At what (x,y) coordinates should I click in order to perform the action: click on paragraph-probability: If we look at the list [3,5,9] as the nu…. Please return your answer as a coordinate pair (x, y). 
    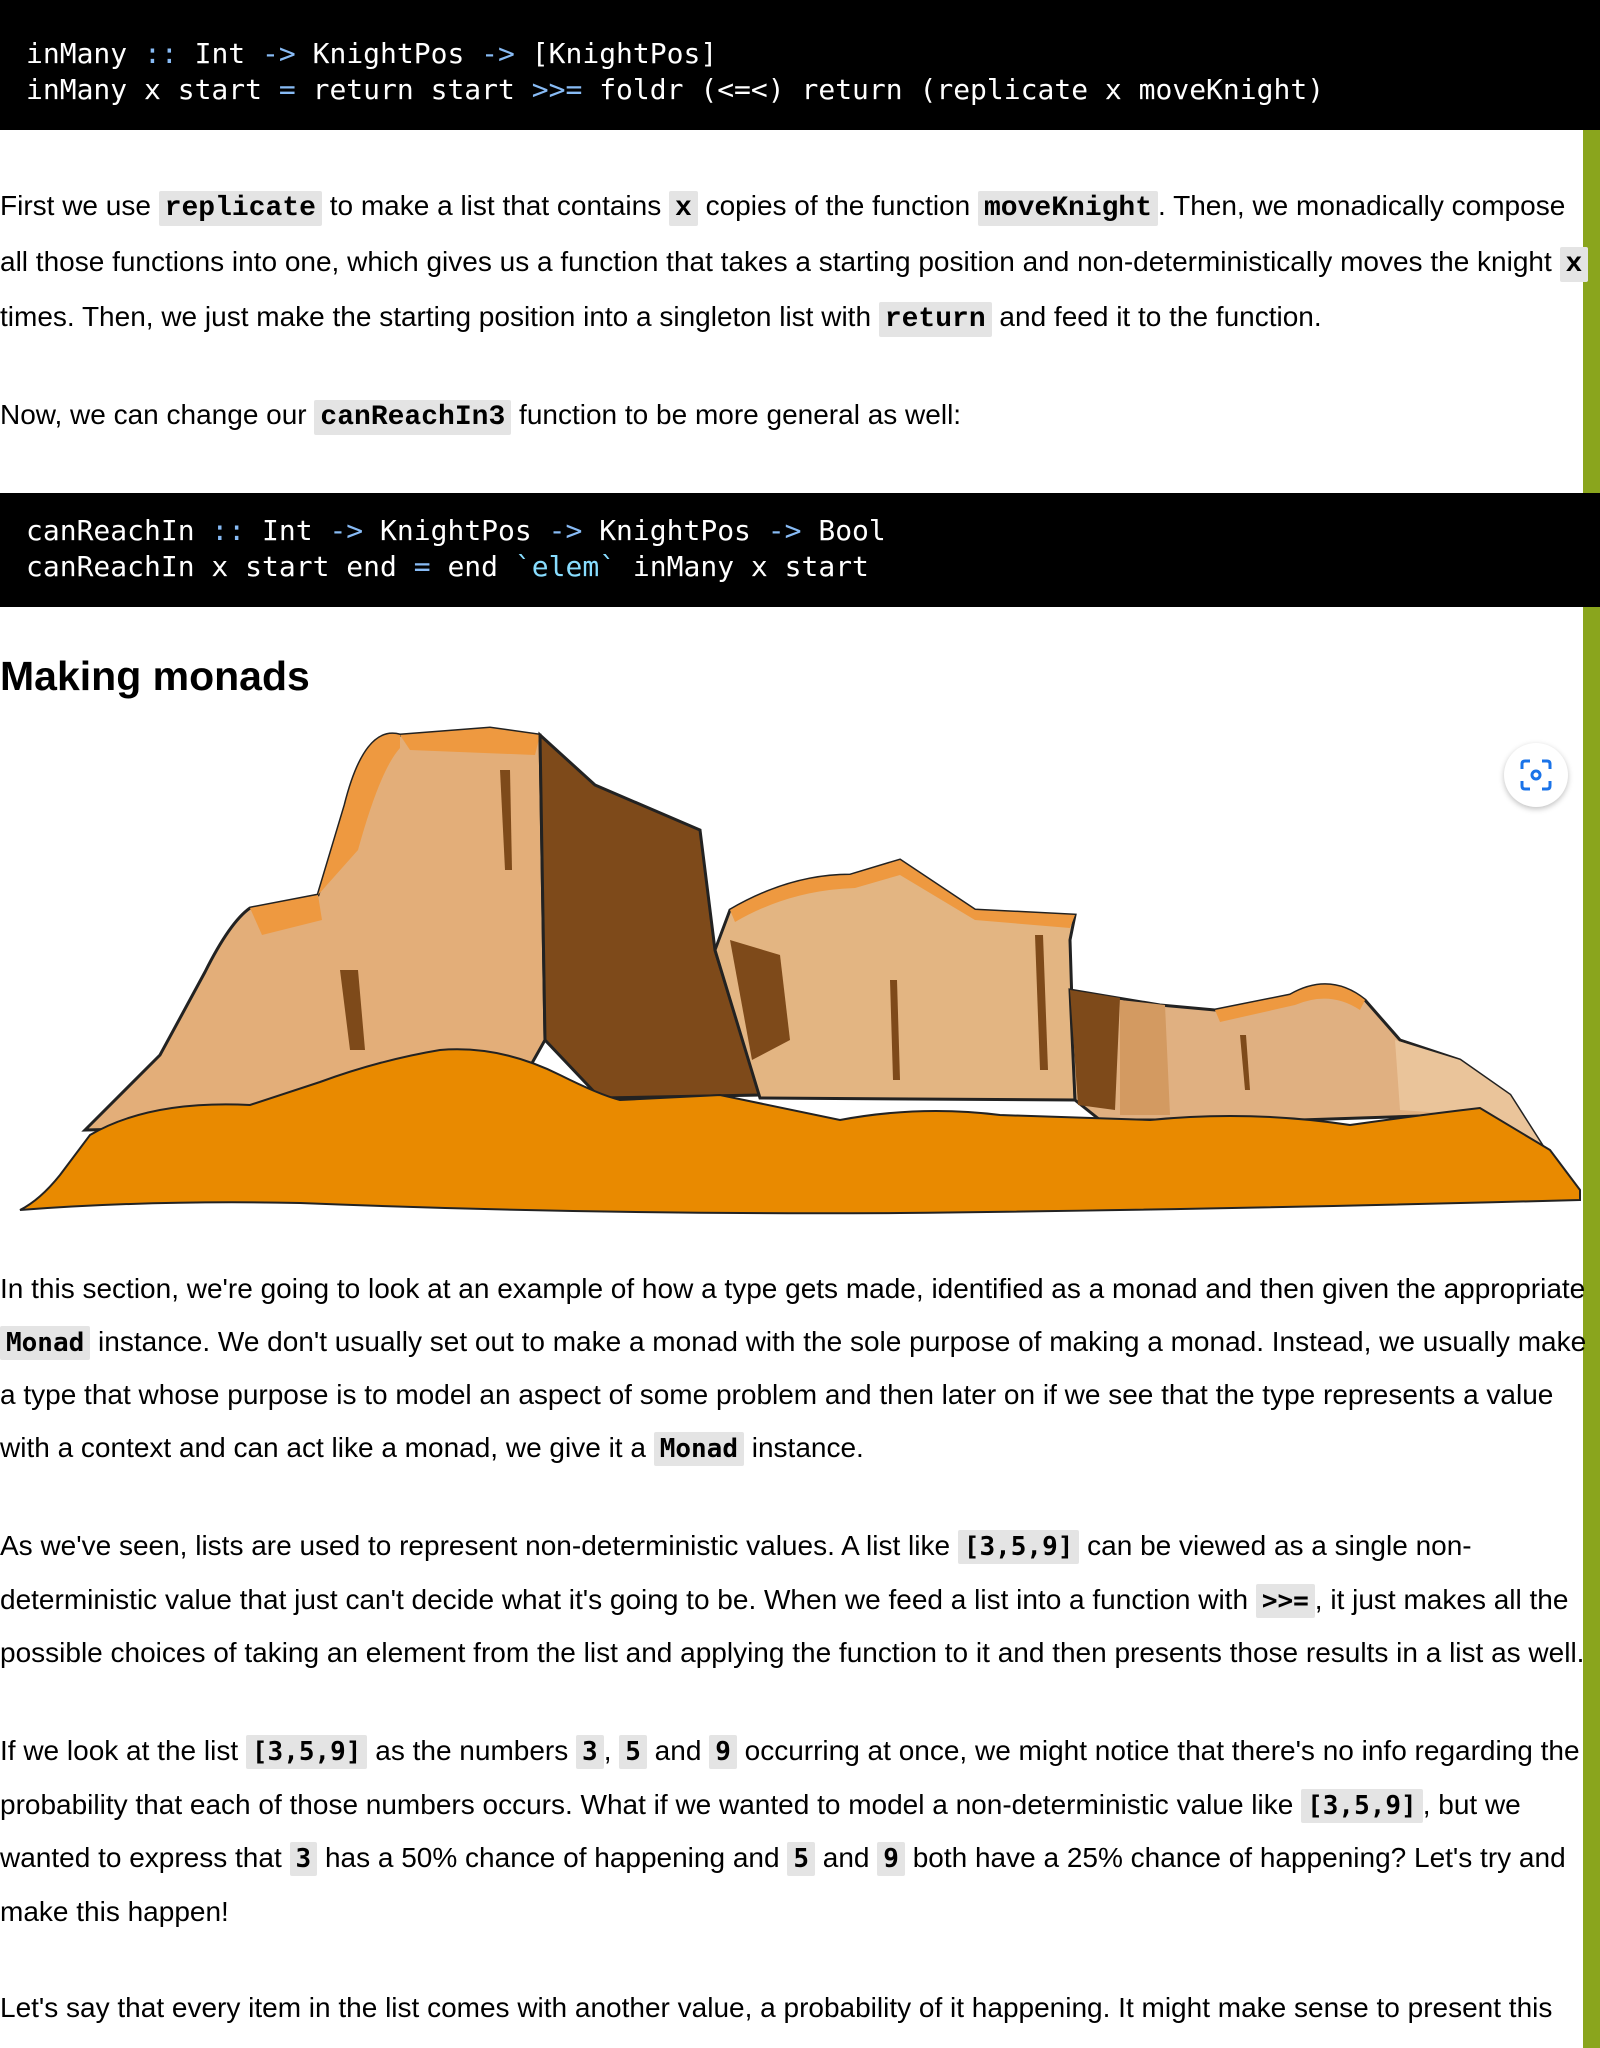
    Looking at the image, I should click on (790, 1831).